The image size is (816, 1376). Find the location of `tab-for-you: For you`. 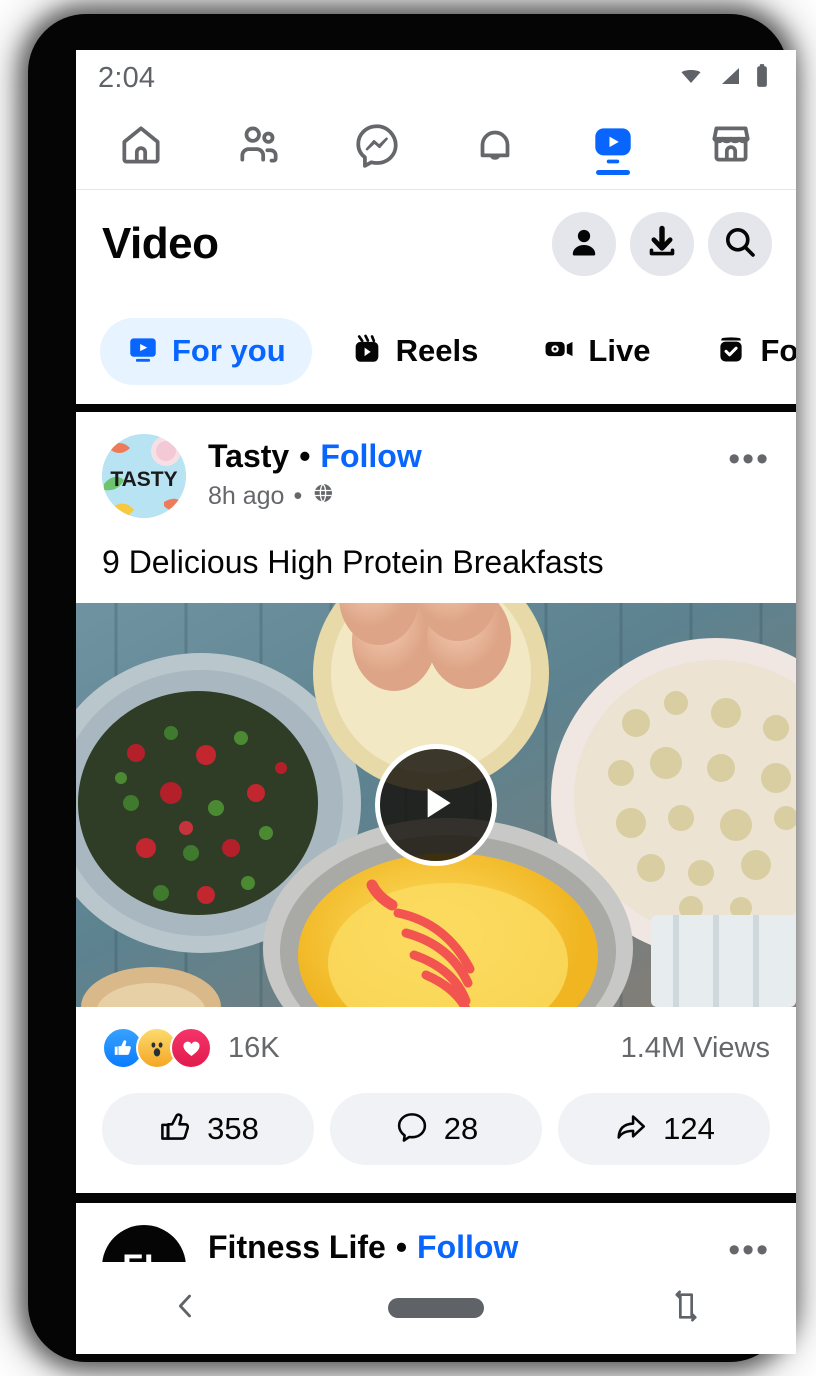

tab-for-you: For you is located at coordinates (206, 351).